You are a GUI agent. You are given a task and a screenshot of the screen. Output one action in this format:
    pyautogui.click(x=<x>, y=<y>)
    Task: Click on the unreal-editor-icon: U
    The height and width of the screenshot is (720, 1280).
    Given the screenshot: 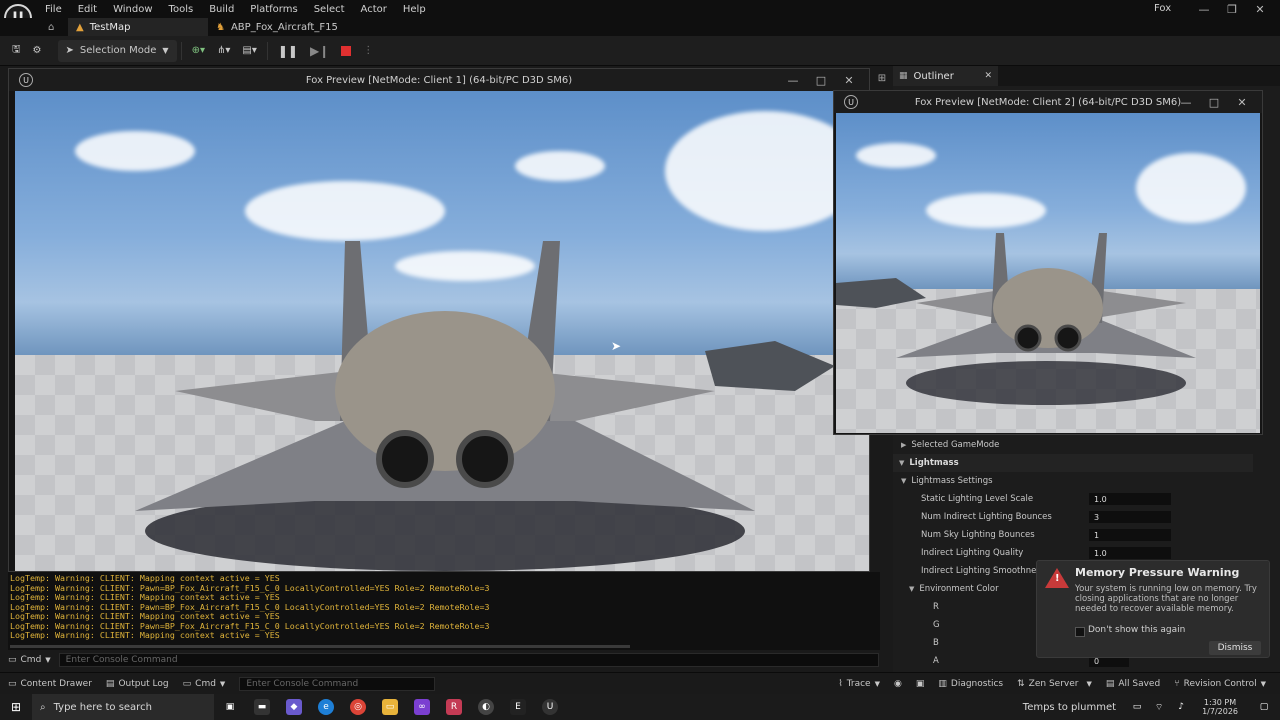 What is the action you would take?
    pyautogui.click(x=550, y=707)
    